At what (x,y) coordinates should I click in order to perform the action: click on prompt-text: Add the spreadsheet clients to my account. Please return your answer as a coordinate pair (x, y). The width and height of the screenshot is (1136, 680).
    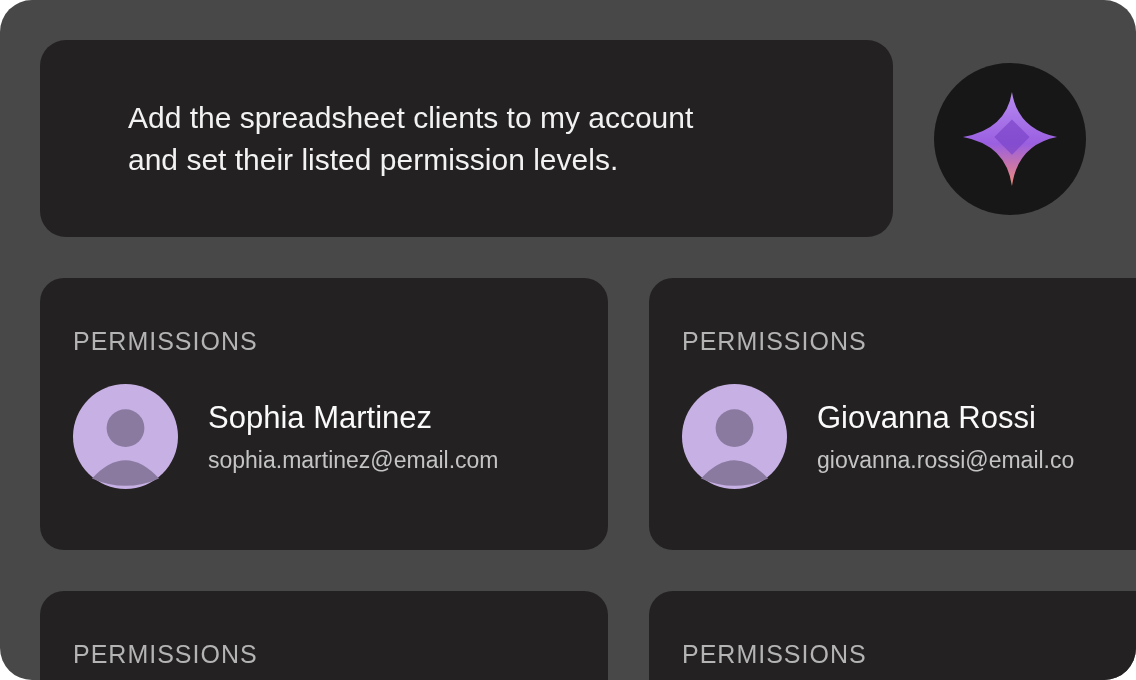
    Looking at the image, I should click on (411, 117).